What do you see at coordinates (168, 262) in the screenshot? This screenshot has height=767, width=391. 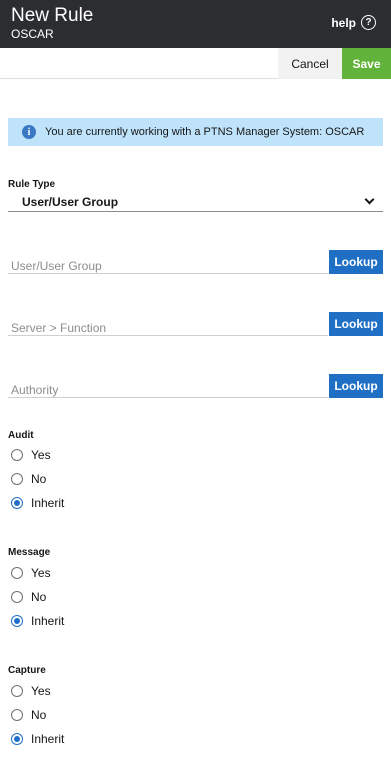 I see `user-group-input` at bounding box center [168, 262].